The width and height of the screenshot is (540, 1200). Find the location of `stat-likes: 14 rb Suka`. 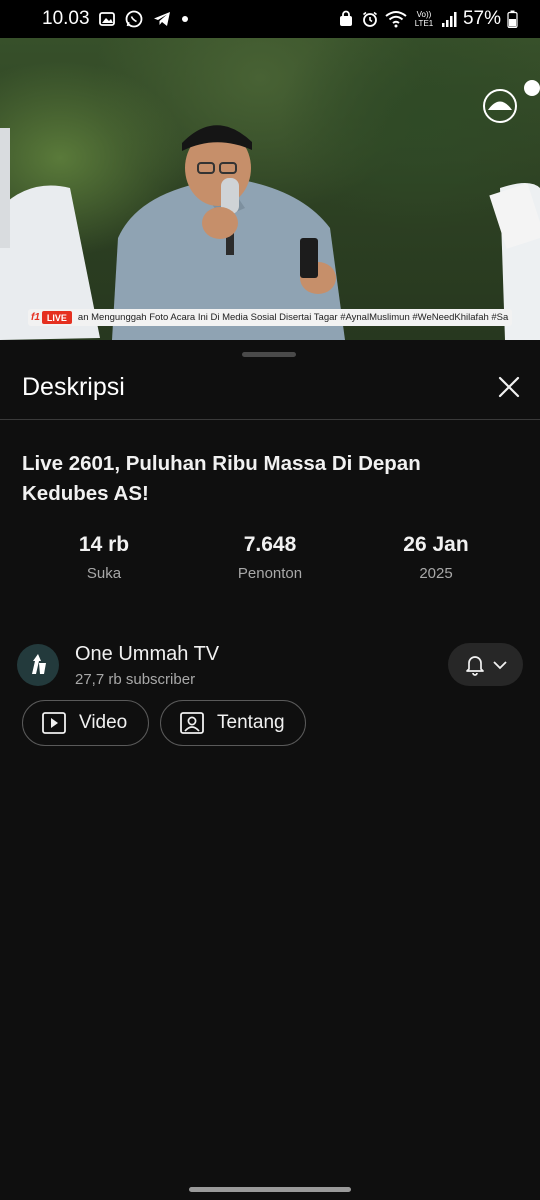

stat-likes: 14 rb Suka is located at coordinates (104, 557).